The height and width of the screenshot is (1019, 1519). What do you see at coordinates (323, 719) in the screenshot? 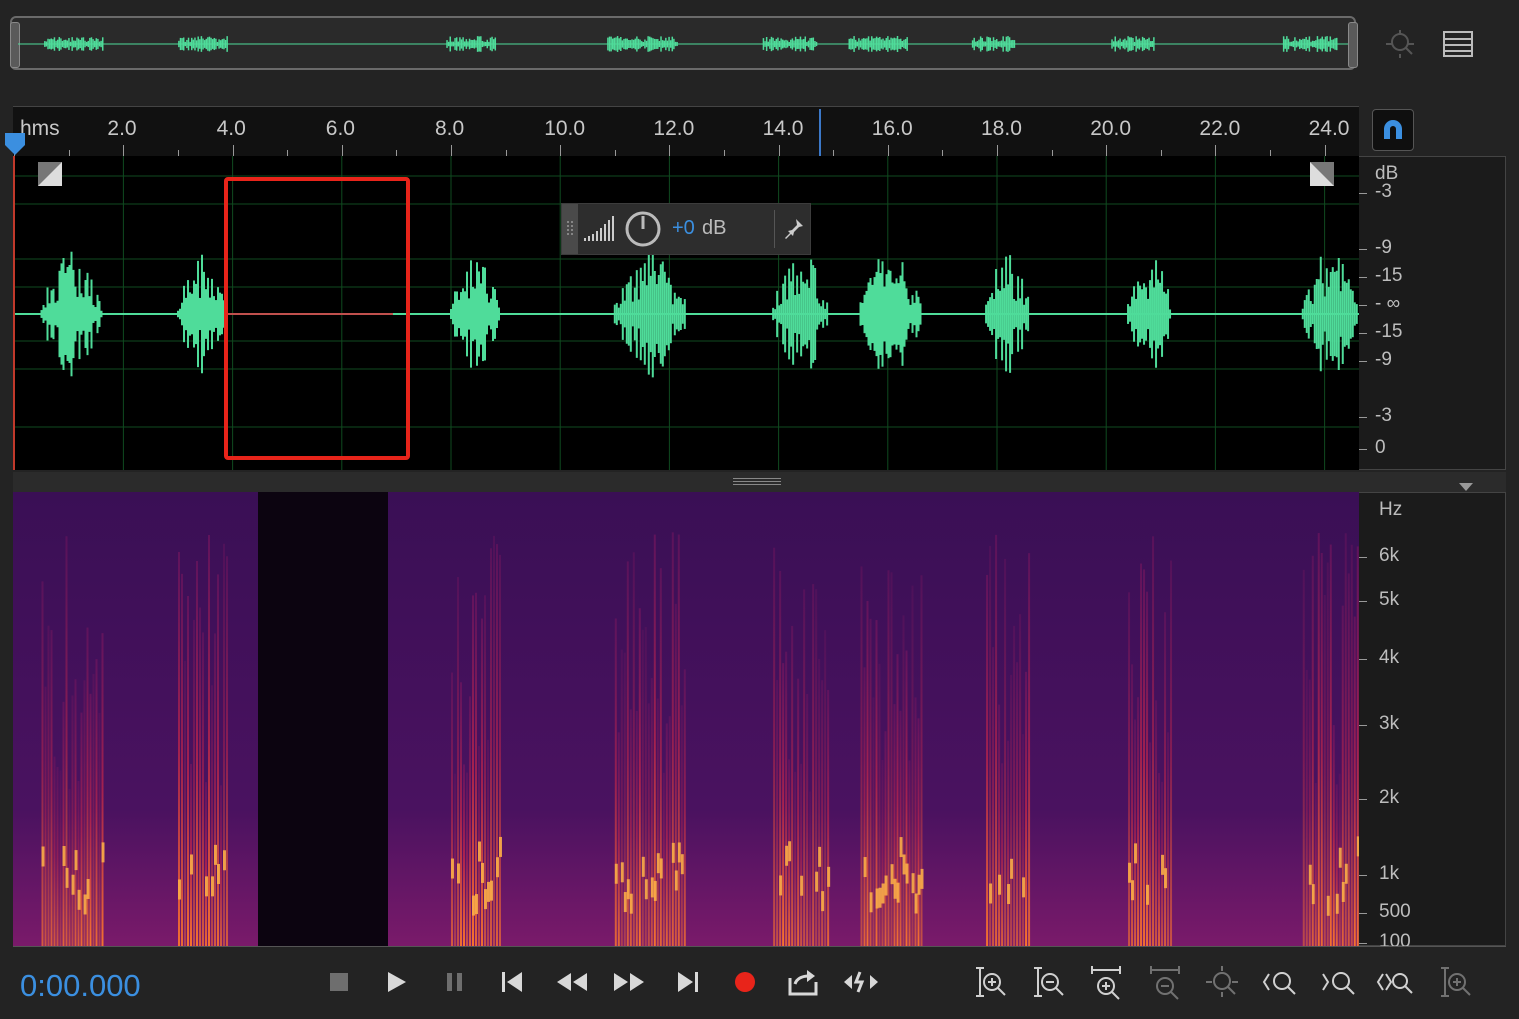
I see `silence-region` at bounding box center [323, 719].